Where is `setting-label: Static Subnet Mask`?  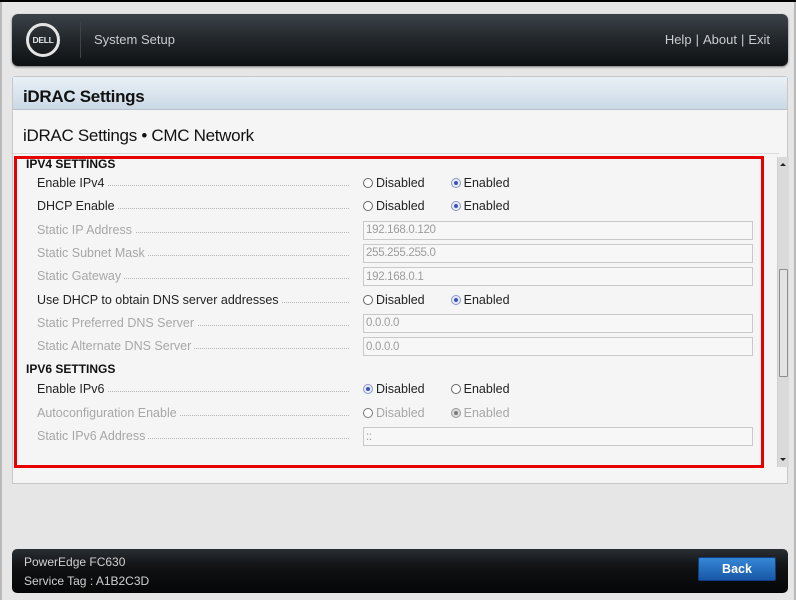
setting-label: Static Subnet Mask is located at coordinates (92, 252).